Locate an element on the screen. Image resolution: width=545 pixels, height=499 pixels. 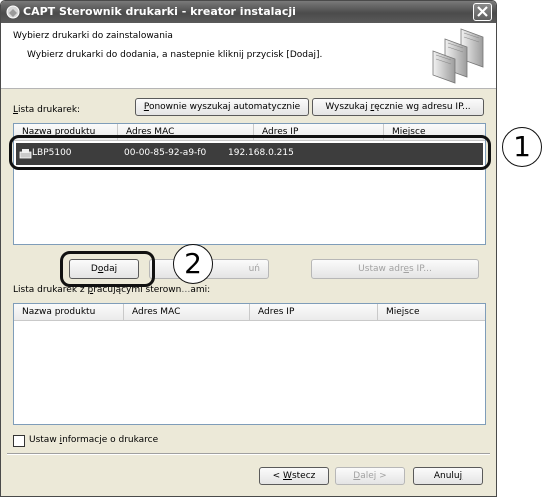
close-icon is located at coordinates (482, 11).